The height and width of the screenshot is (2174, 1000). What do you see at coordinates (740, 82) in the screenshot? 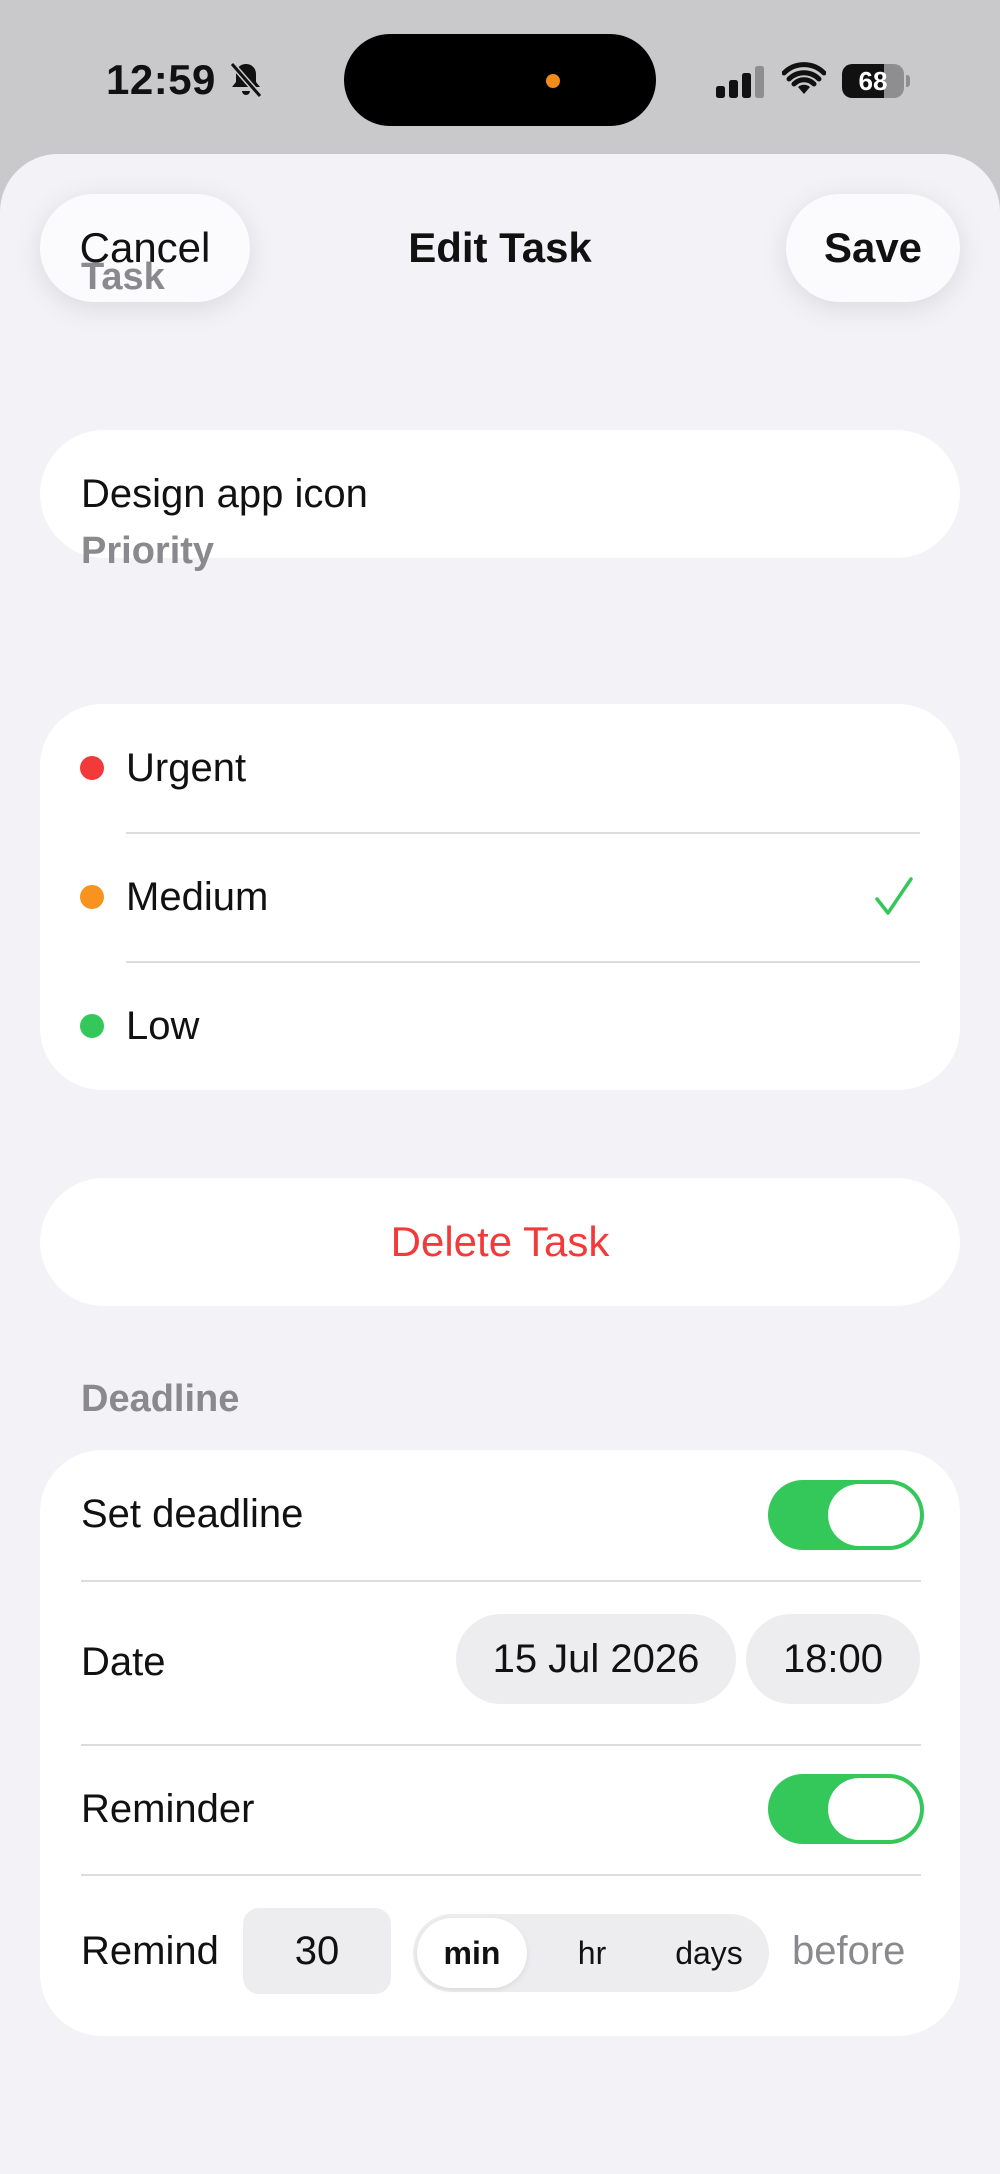
I see `cellular-signal-icon` at bounding box center [740, 82].